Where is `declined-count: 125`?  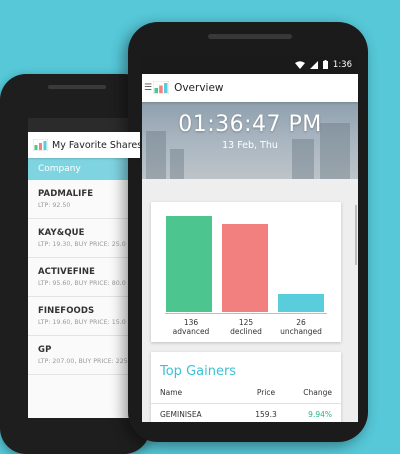
declined-count: 125 is located at coordinates (246, 322).